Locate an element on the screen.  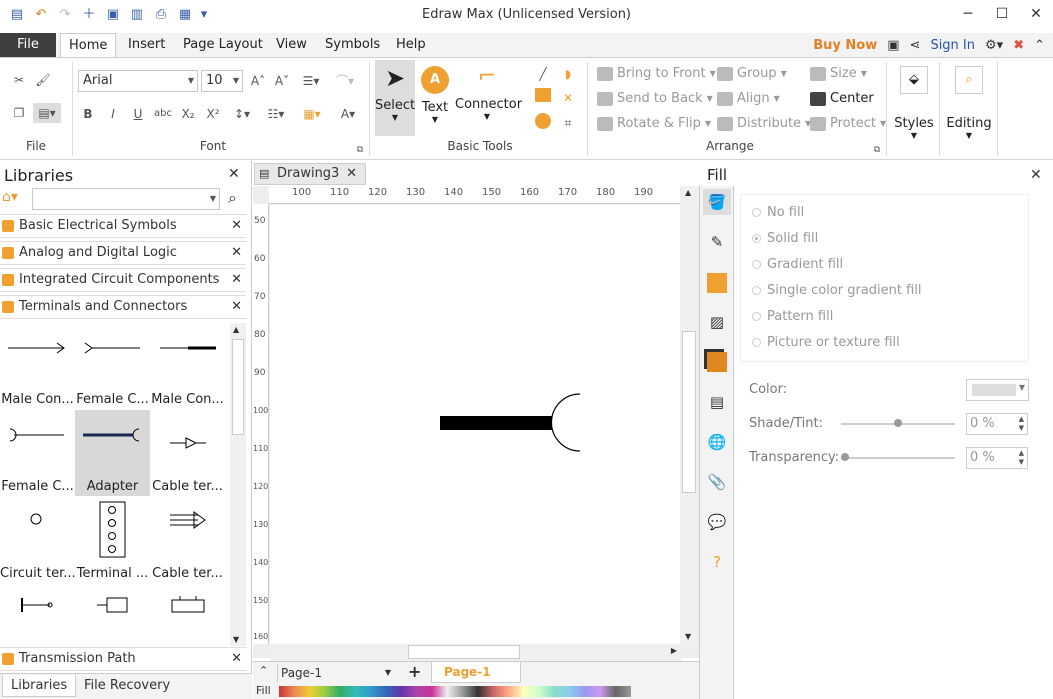
fill-option-gradient-fill: Gradient fill is located at coordinates (797, 264).